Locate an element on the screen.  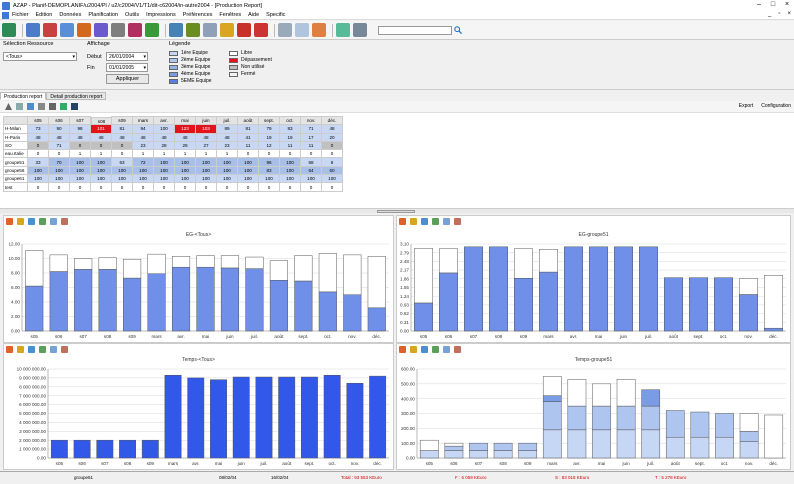
save-icon is located at coordinates (74, 106).